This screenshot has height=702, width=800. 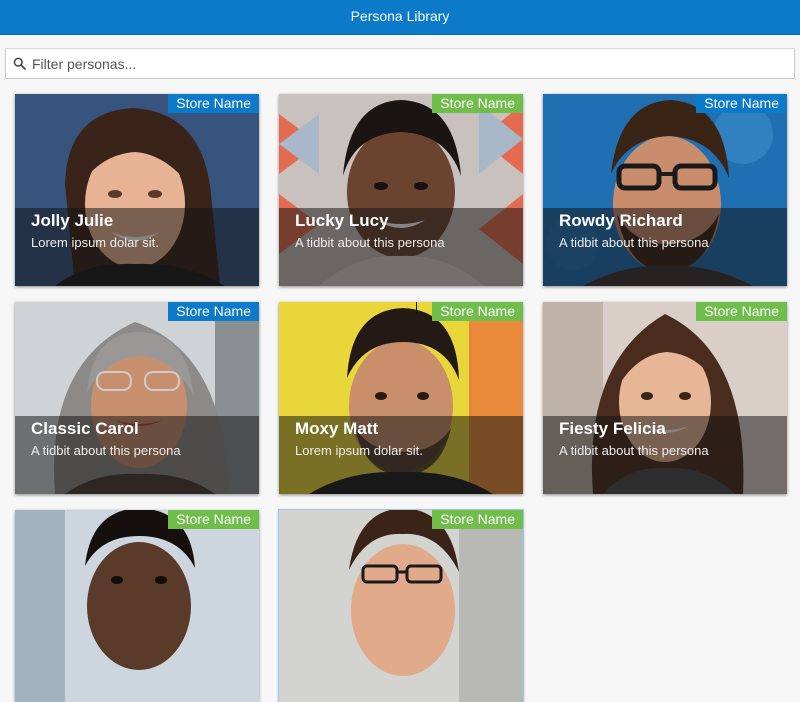 What do you see at coordinates (85, 428) in the screenshot?
I see `persona-name: Classic Carol` at bounding box center [85, 428].